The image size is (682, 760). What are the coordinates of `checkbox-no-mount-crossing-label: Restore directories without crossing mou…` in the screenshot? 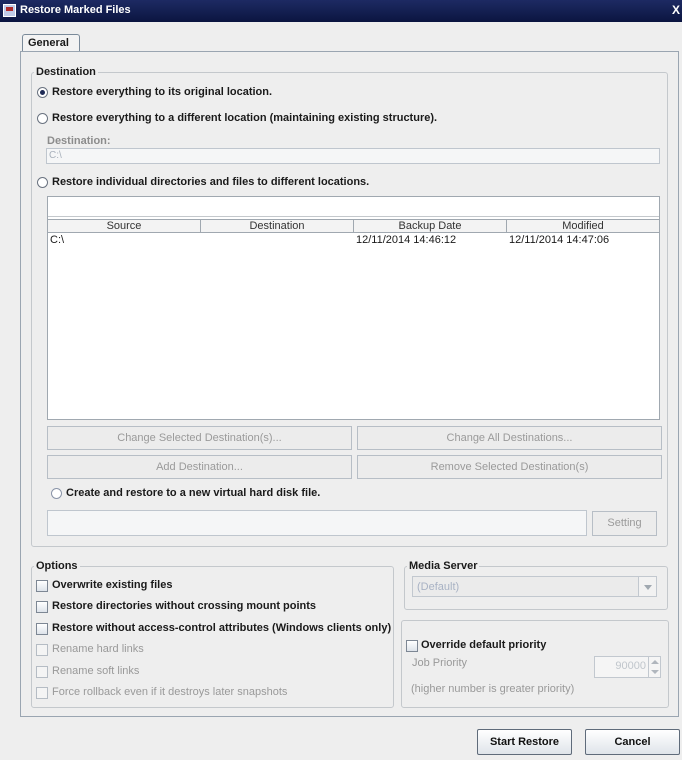 It's located at (184, 606).